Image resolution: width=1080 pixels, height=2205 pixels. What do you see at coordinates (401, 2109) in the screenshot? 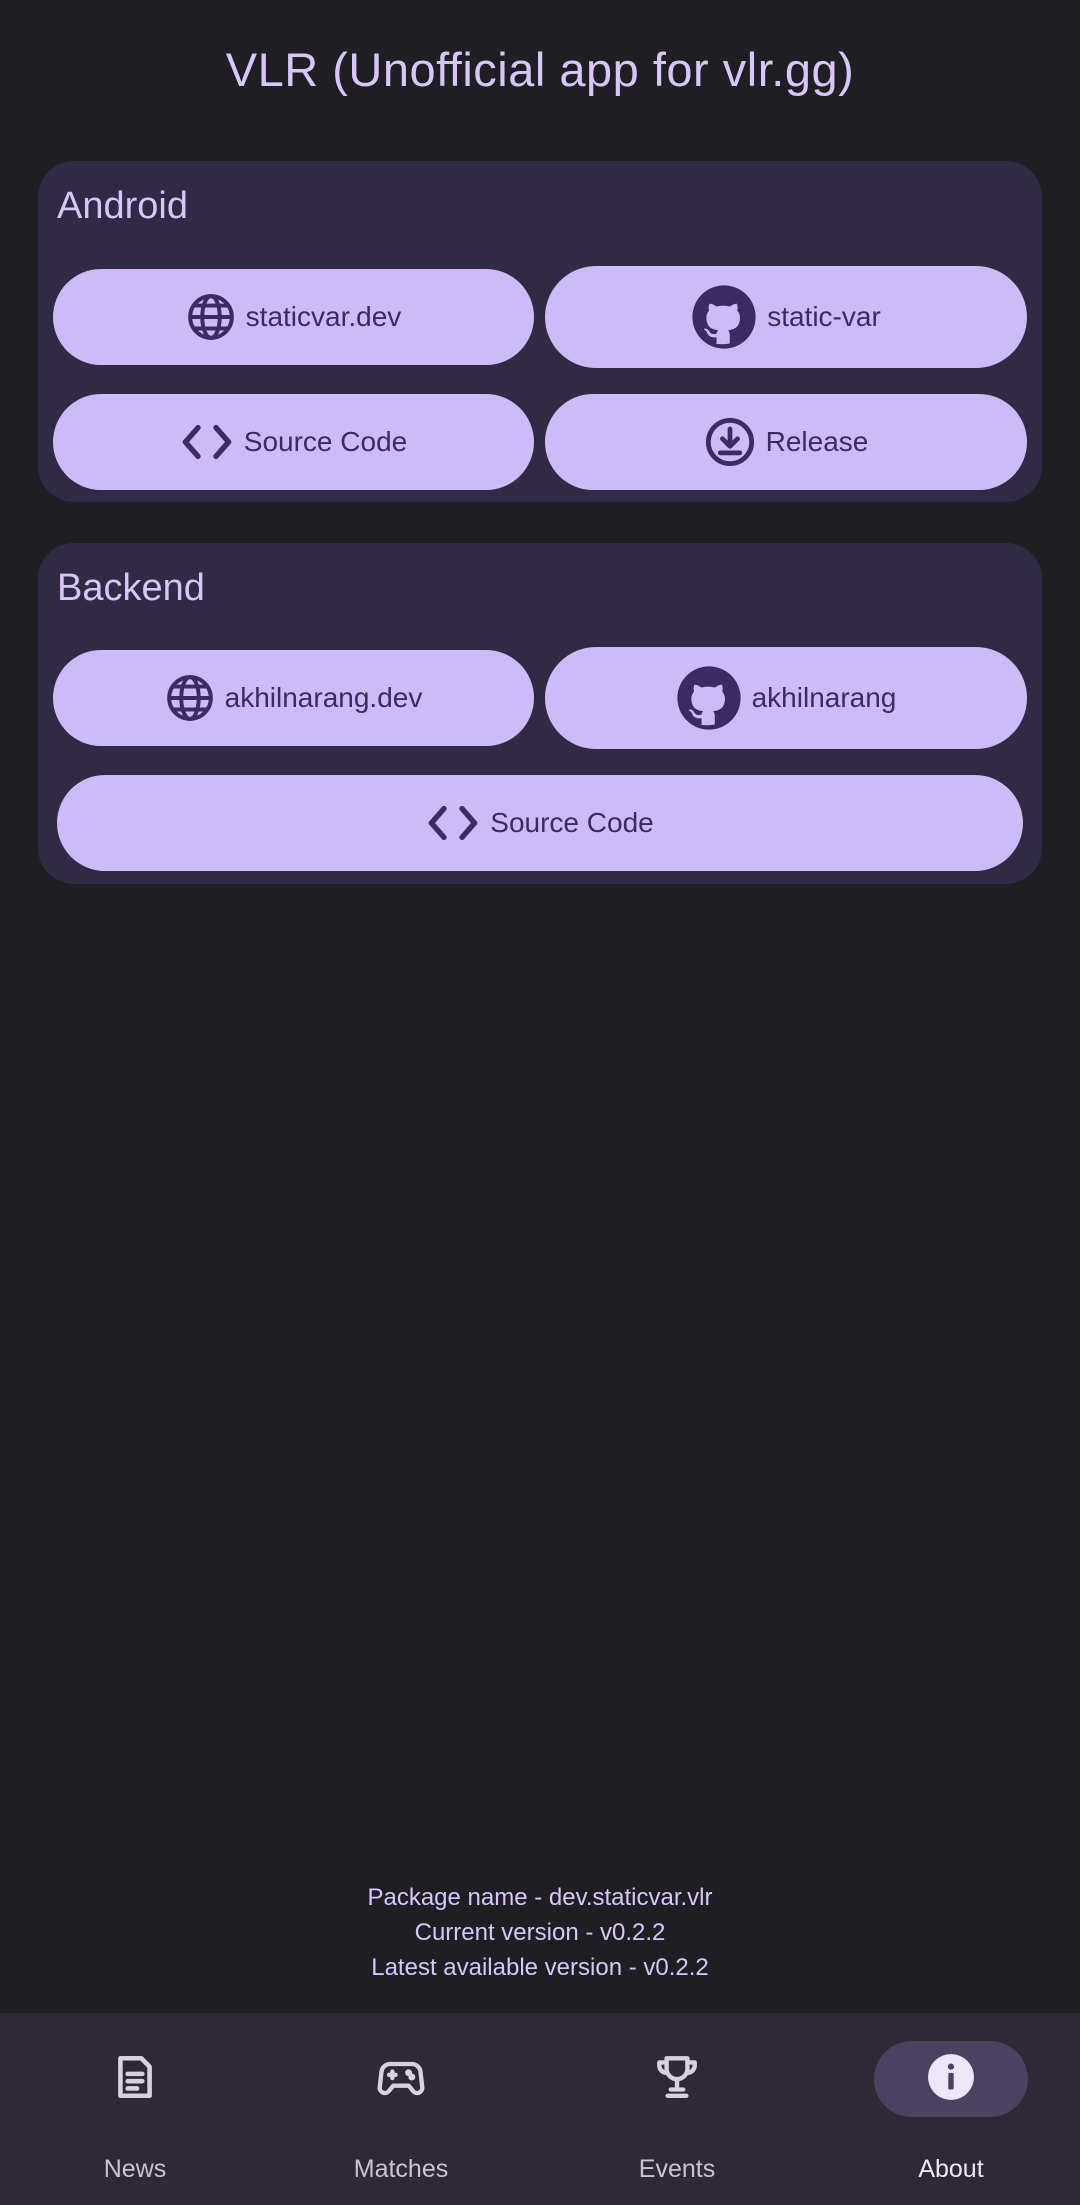
I see `nav-item-matches: Matches` at bounding box center [401, 2109].